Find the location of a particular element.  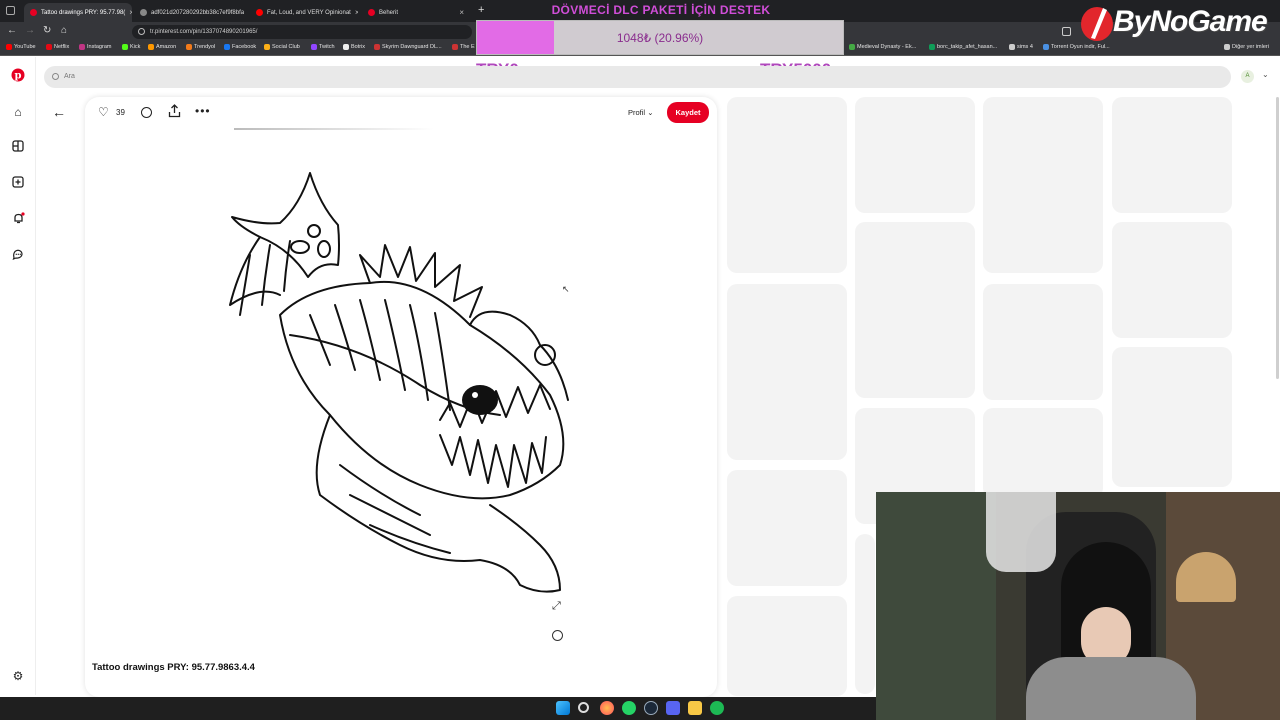

svg-text: p is located at coordinates (18, 76).